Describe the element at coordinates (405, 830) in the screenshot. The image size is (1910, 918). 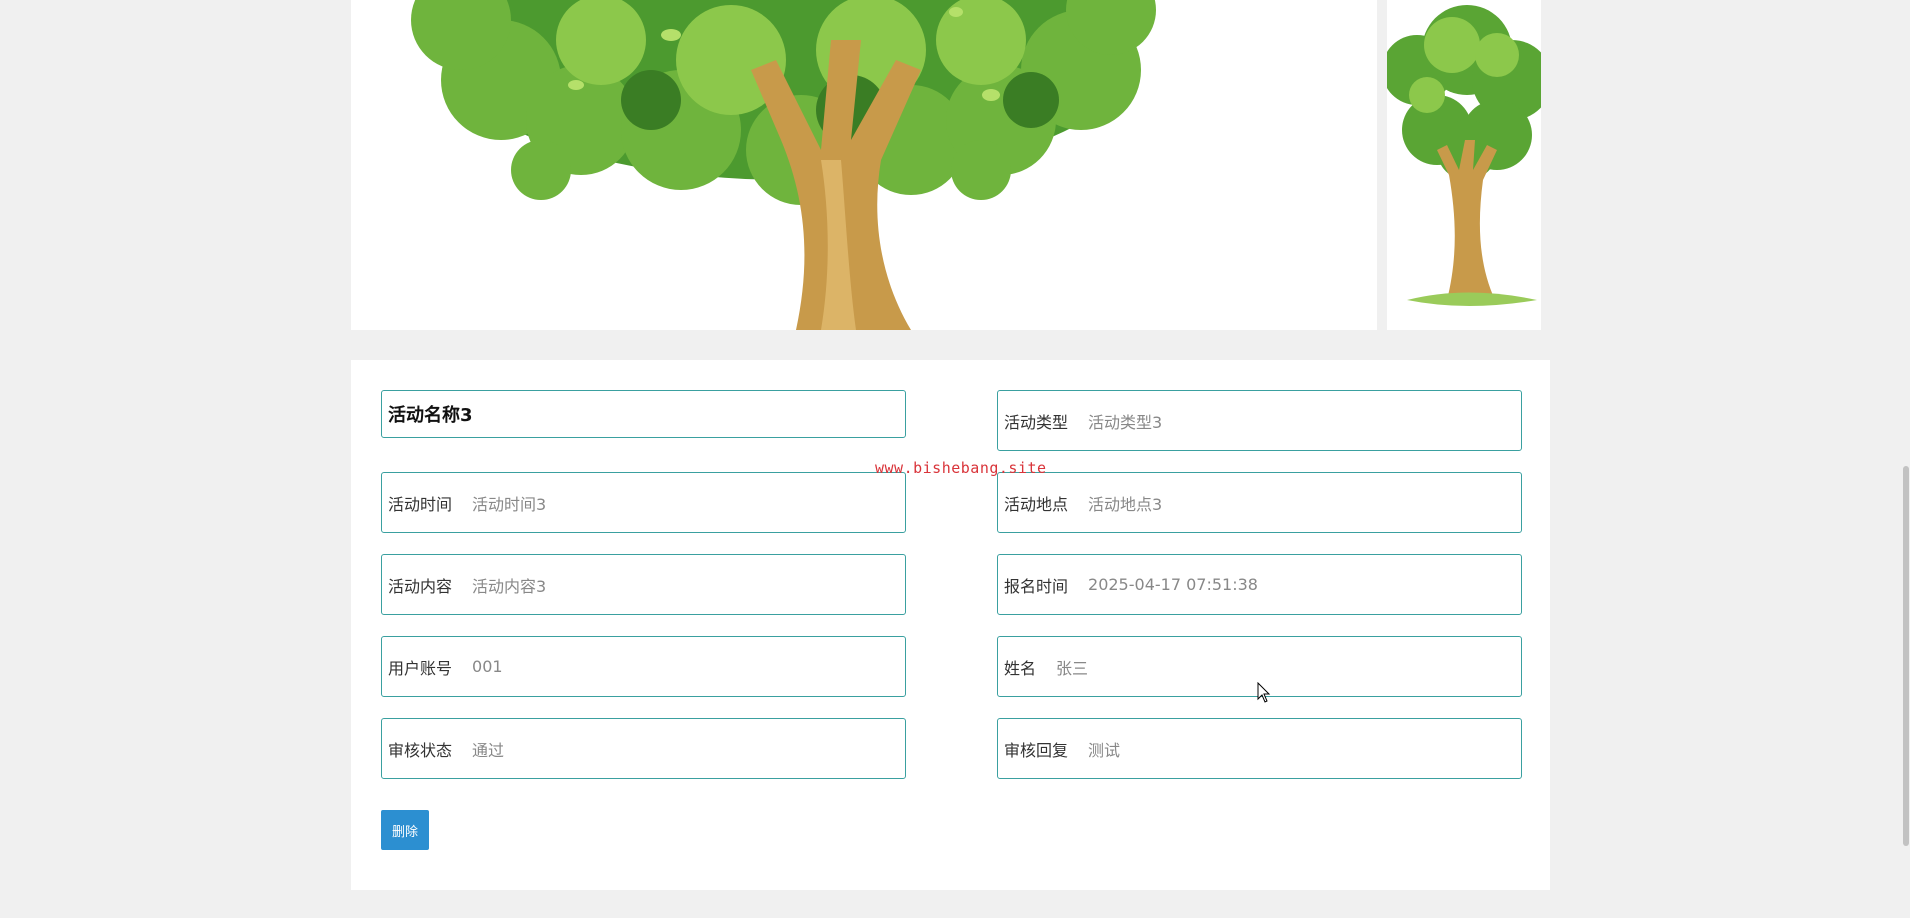
I see `delete-button: 删除` at that location.